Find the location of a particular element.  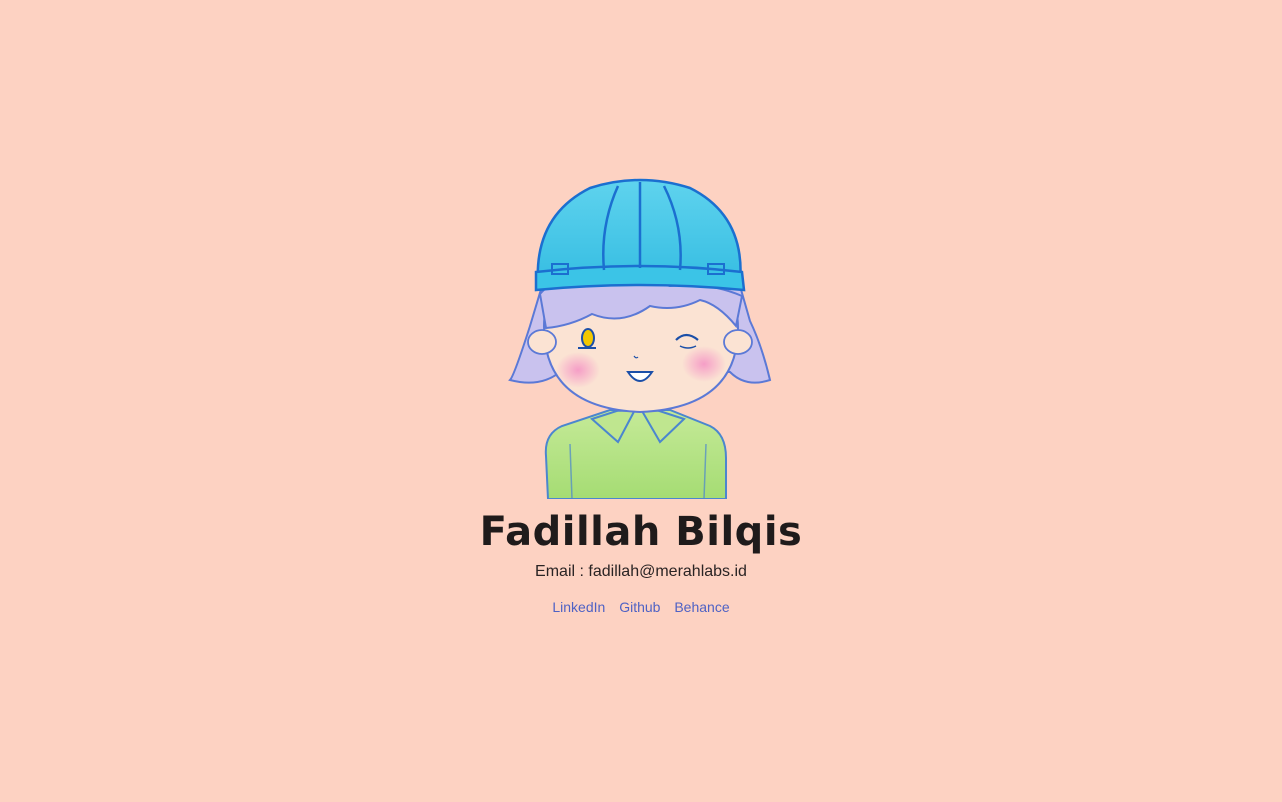

email-address: fadillah@merahlabs.id is located at coordinates (667, 571).